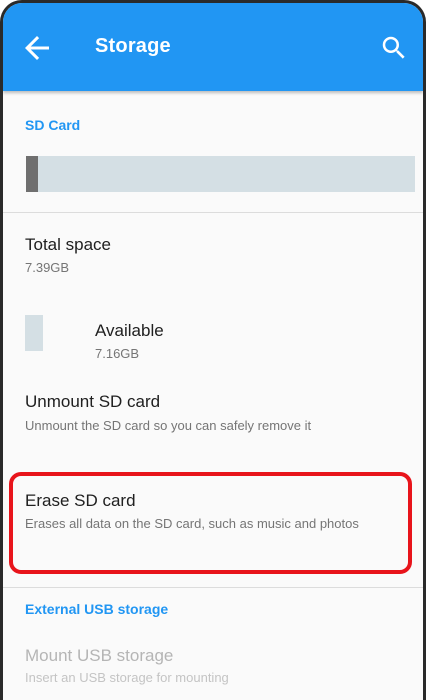  What do you see at coordinates (68, 244) in the screenshot?
I see `total-space-label: Total space` at bounding box center [68, 244].